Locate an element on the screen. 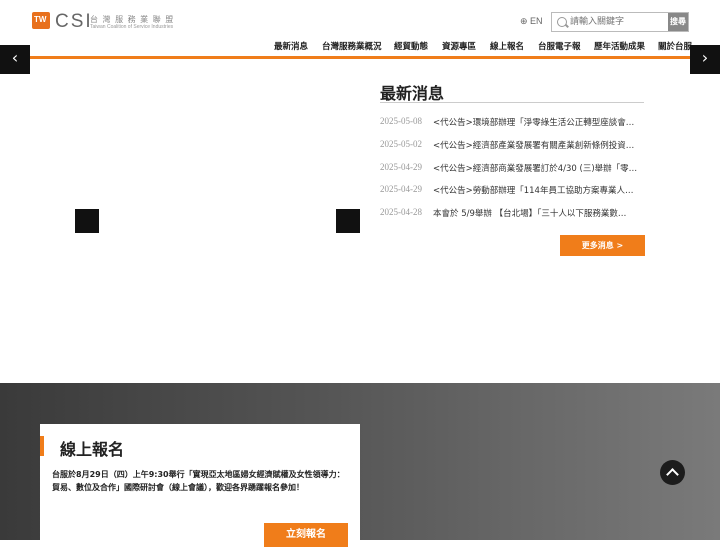 This screenshot has width=720, height=554. search-box: 搜尋 is located at coordinates (620, 22).